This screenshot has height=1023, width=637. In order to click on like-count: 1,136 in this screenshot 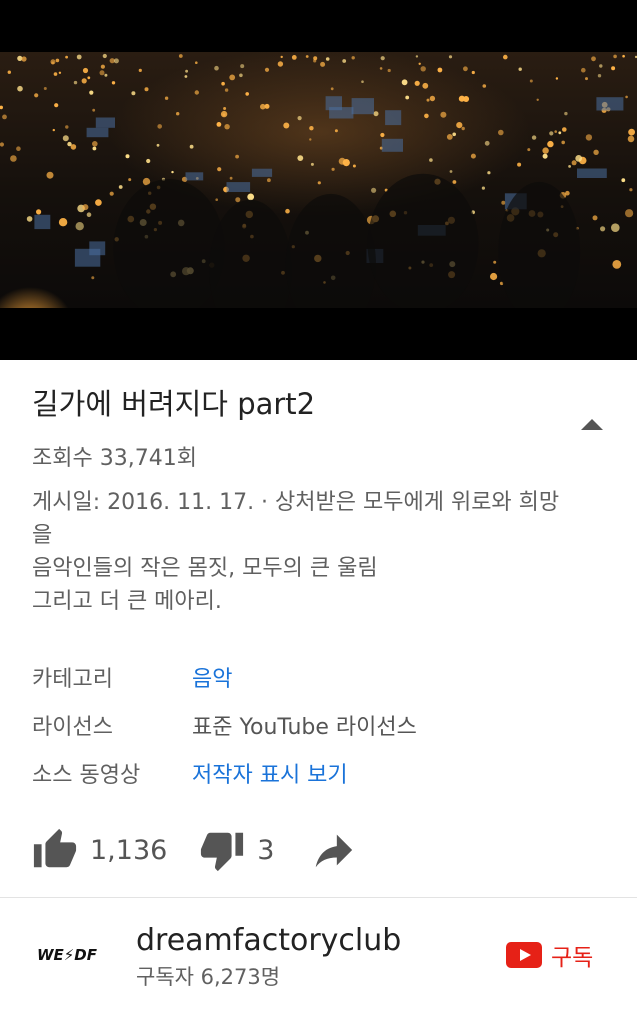, I will do `click(129, 850)`.